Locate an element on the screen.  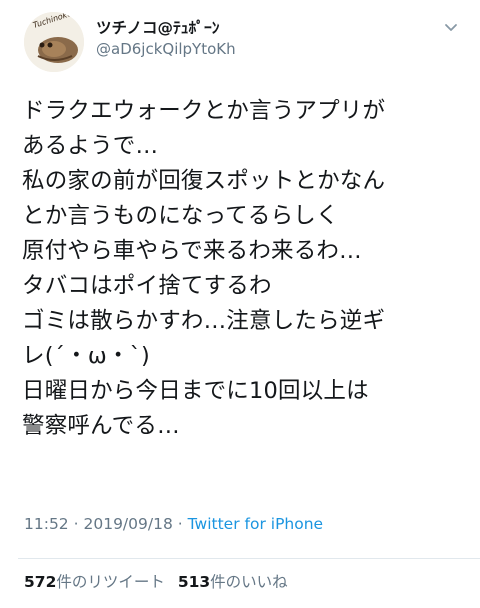
avatar: Tuchinoko is located at coordinates (54, 42).